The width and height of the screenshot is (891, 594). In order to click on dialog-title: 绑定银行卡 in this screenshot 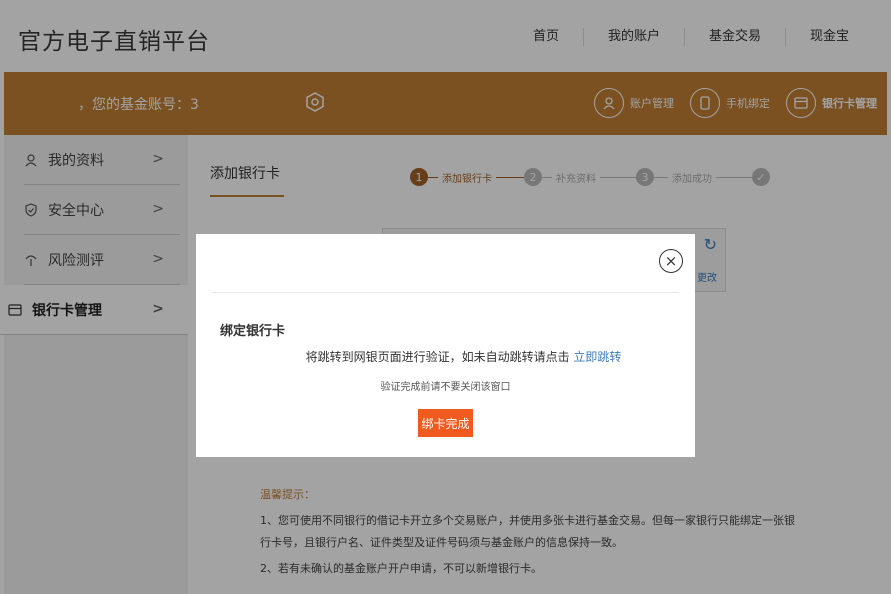, I will do `click(253, 331)`.